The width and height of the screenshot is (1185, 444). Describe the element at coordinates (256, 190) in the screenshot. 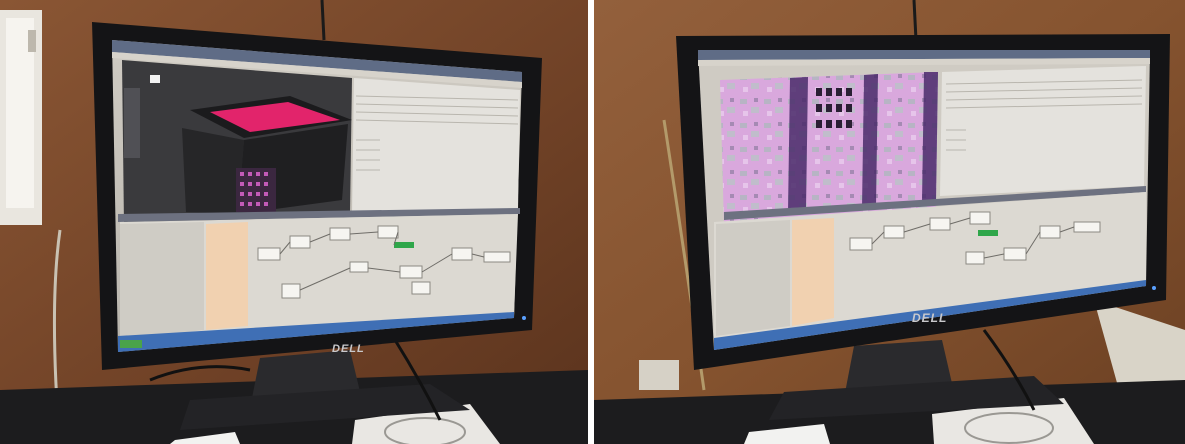

I see `box-grid-panel` at that location.